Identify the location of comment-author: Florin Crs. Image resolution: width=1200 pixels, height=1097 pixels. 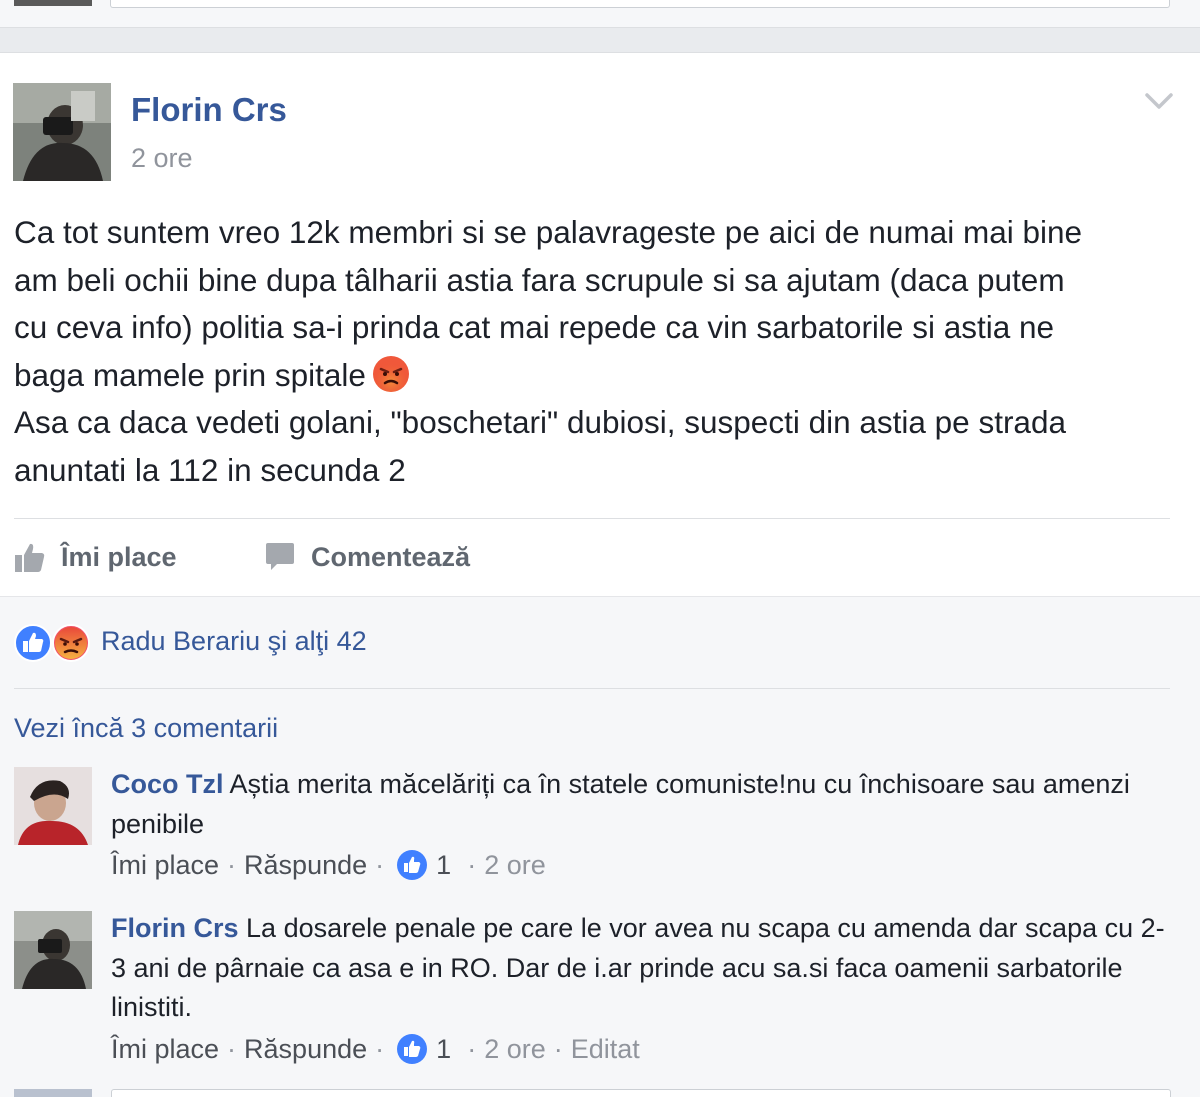
(175, 928).